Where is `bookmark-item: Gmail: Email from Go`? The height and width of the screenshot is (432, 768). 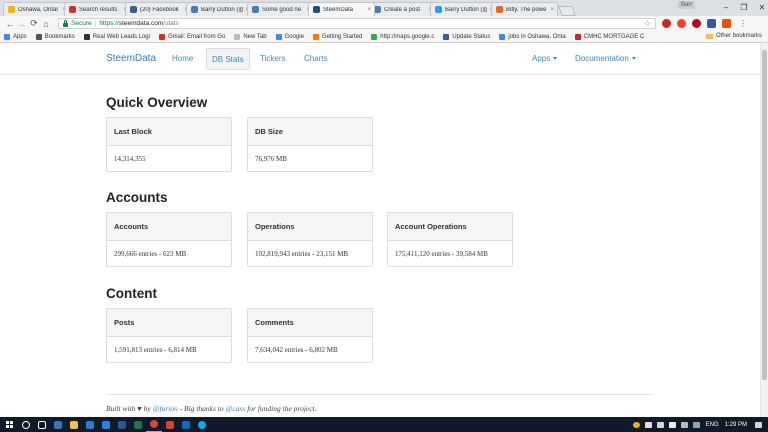
bookmark-item: Gmail: Email from Go is located at coordinates (192, 36).